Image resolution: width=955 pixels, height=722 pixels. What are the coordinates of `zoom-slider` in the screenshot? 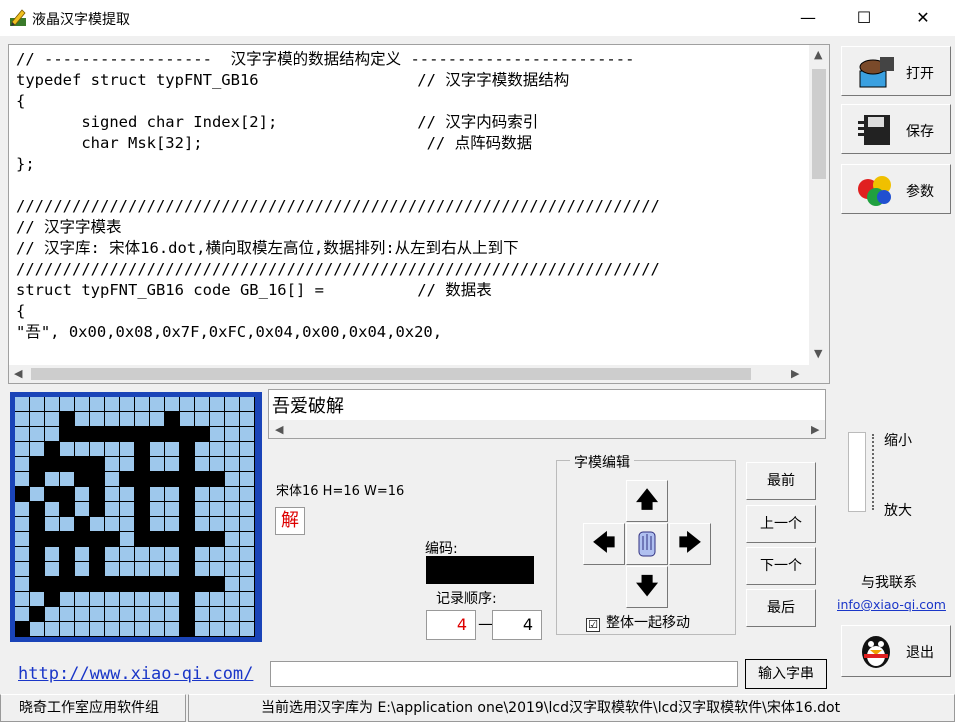 It's located at (857, 472).